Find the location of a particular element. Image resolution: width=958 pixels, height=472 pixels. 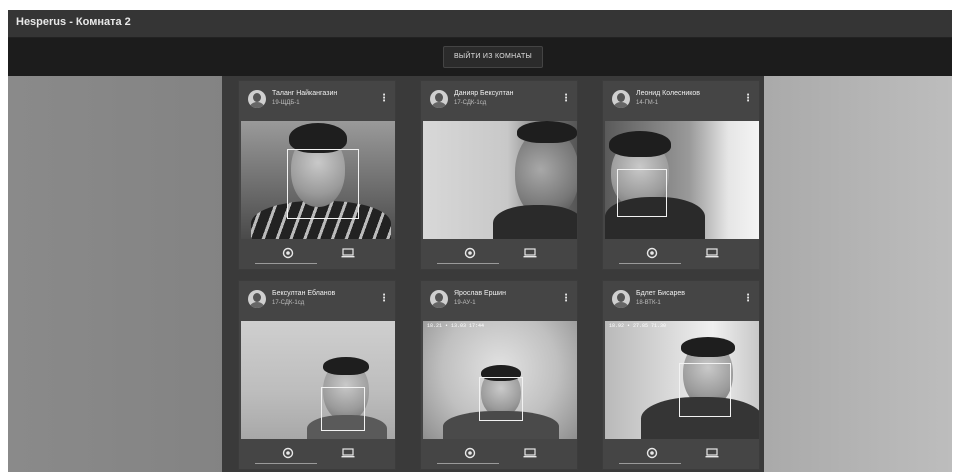

participant-video: 18.21 • 13.03 17:44 is located at coordinates (500, 380).